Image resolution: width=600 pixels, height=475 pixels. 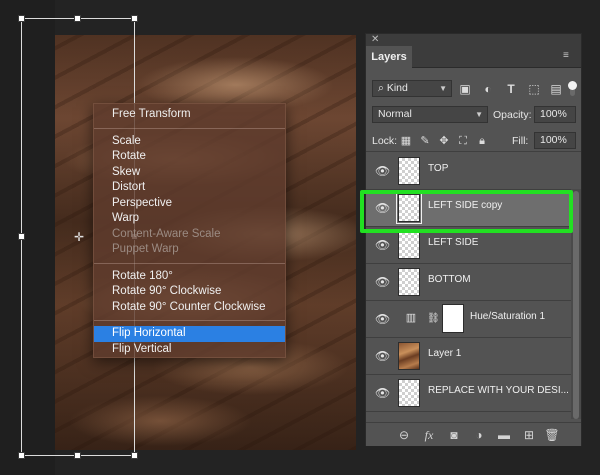 What do you see at coordinates (189, 157) in the screenshot?
I see `menu-item-rotate: Rotate` at bounding box center [189, 157].